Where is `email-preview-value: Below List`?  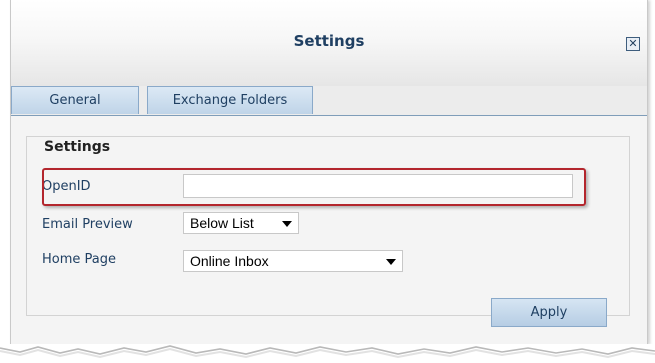
email-preview-value: Below List is located at coordinates (222, 223).